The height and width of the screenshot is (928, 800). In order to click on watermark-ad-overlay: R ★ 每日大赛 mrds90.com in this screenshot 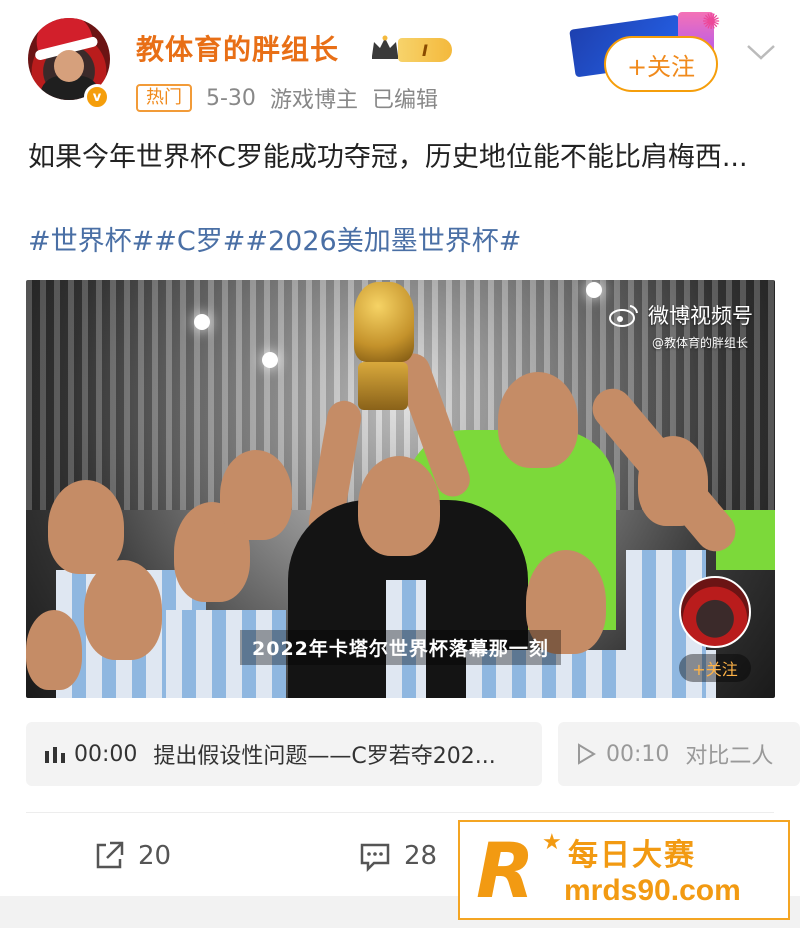, I will do `click(624, 870)`.